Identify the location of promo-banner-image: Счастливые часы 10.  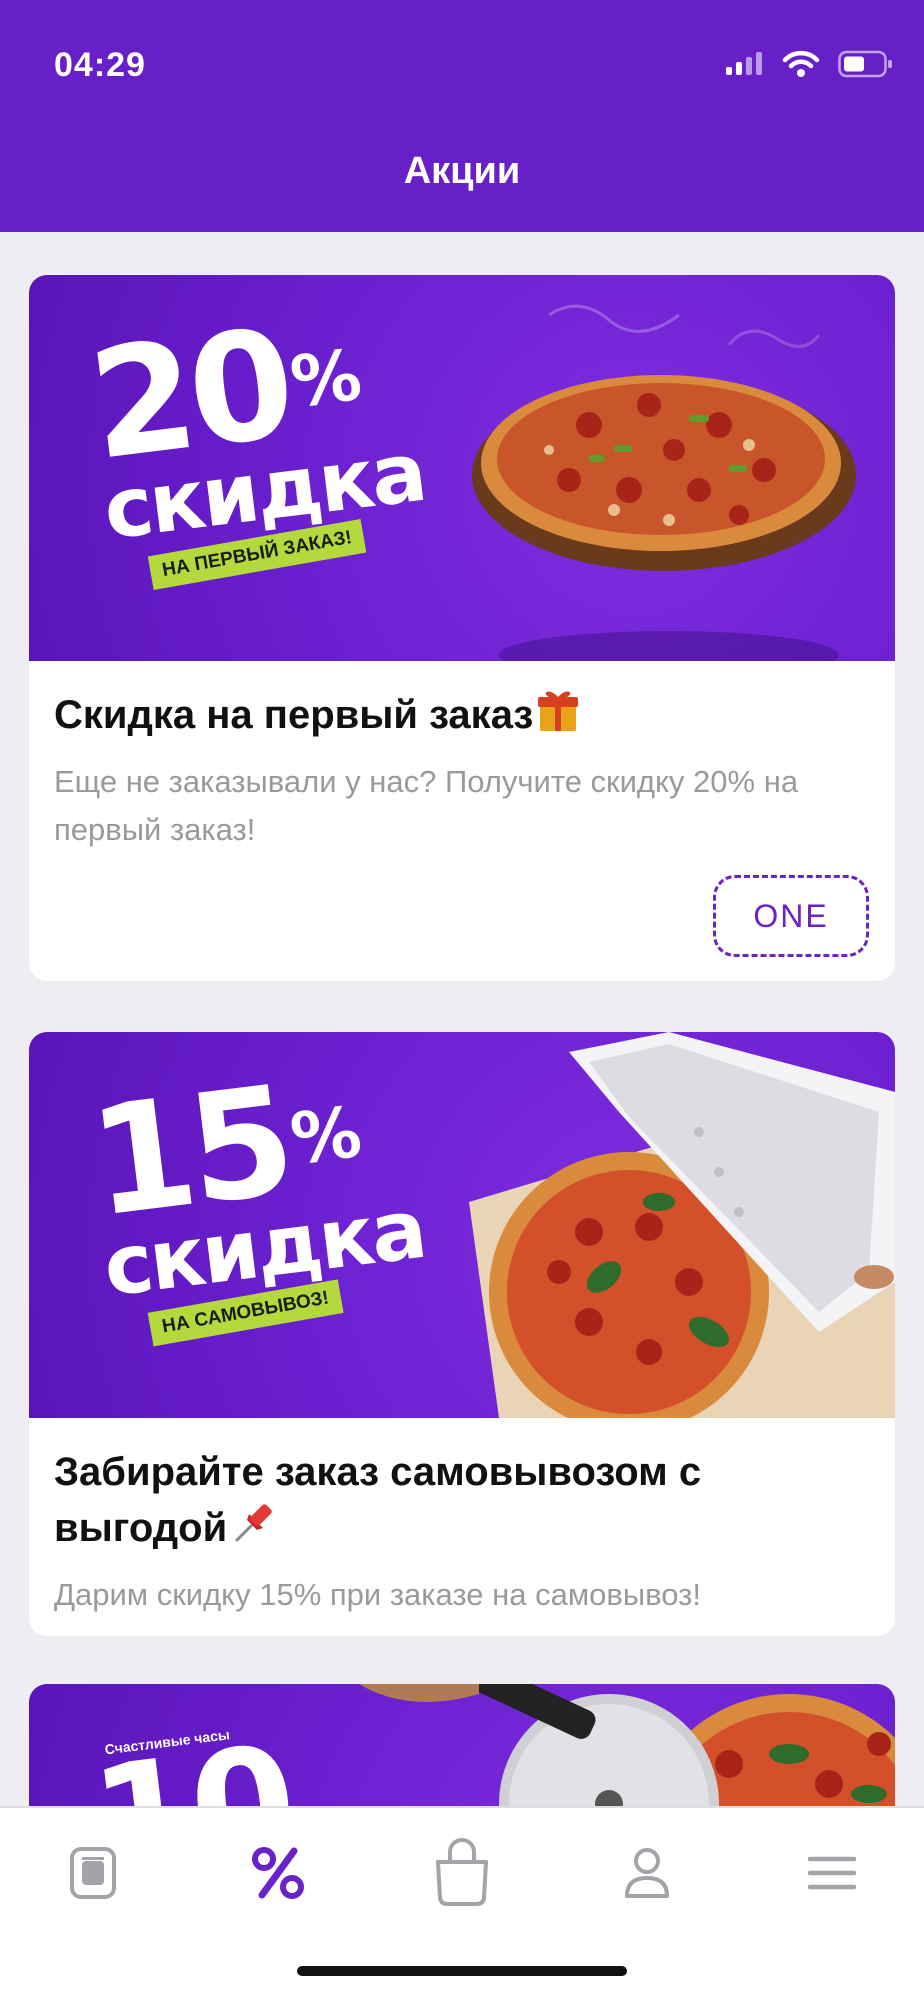
(462, 1745).